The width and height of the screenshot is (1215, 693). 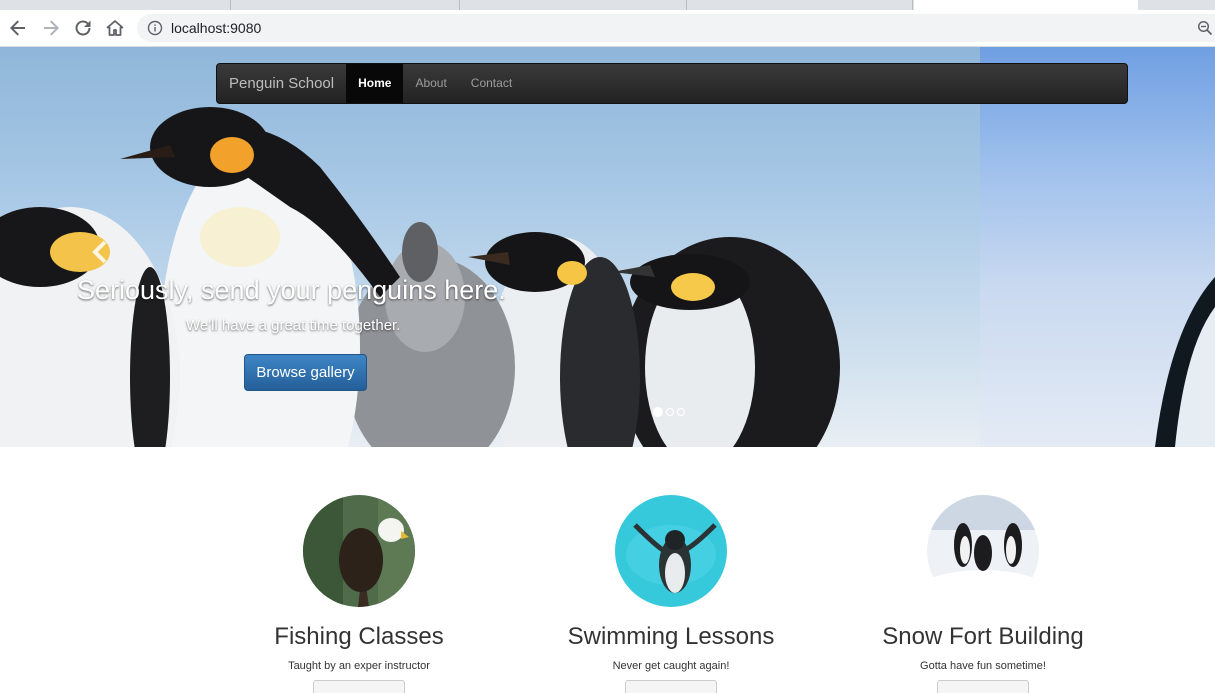 I want to click on back-arrow-icon, so click(x=17, y=28).